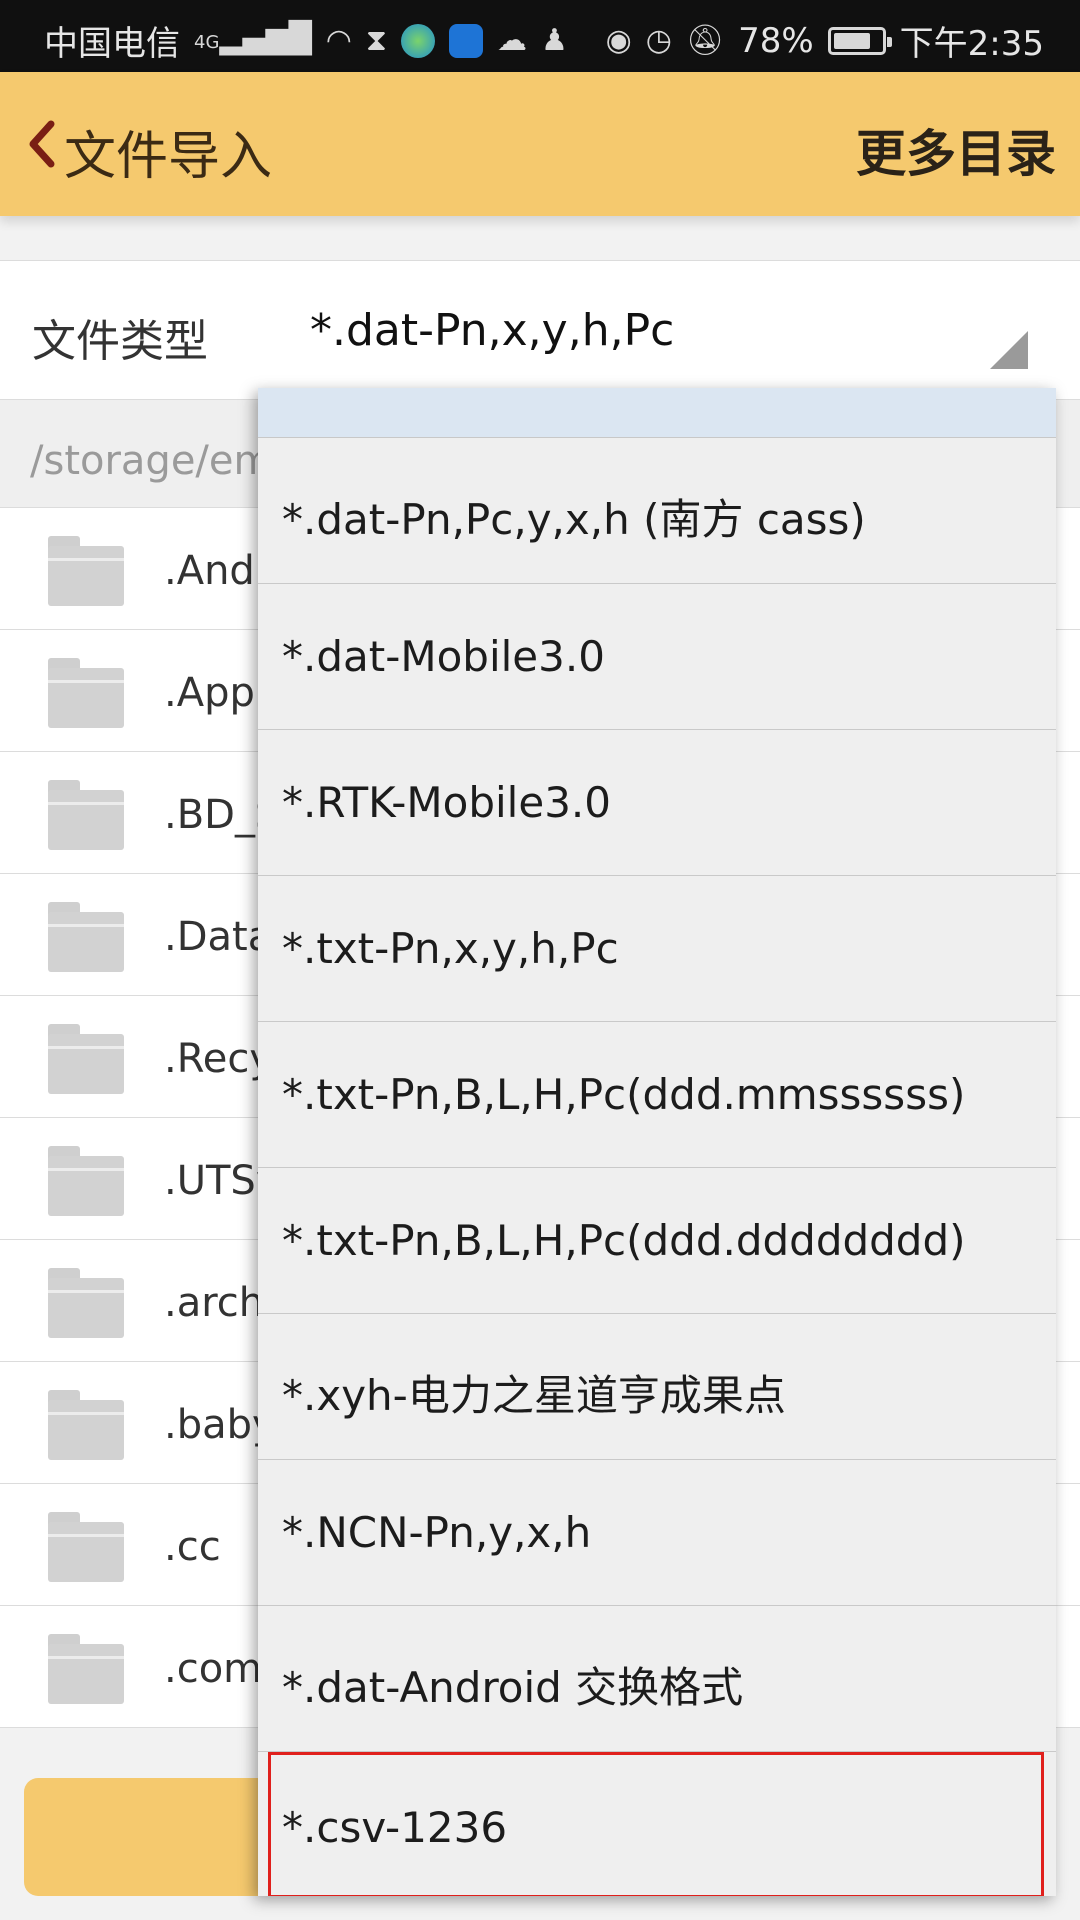  I want to click on file-name: .com, so click(213, 1669).